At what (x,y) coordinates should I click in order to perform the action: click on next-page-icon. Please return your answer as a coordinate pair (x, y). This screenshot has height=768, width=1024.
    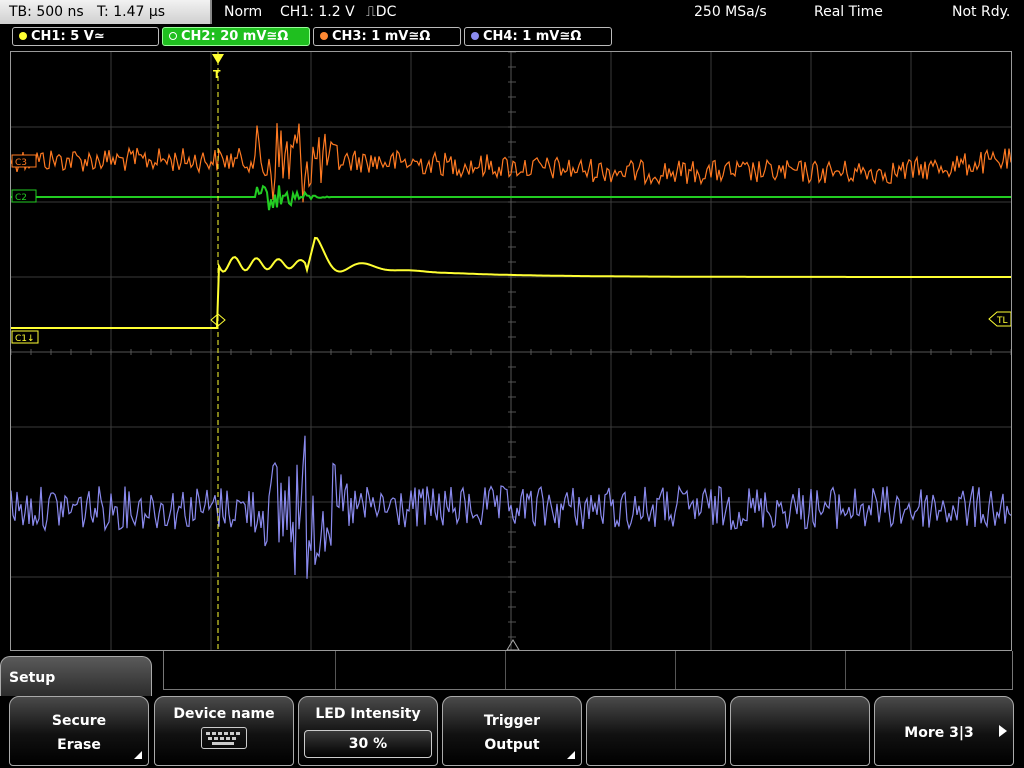
    Looking at the image, I should click on (1003, 731).